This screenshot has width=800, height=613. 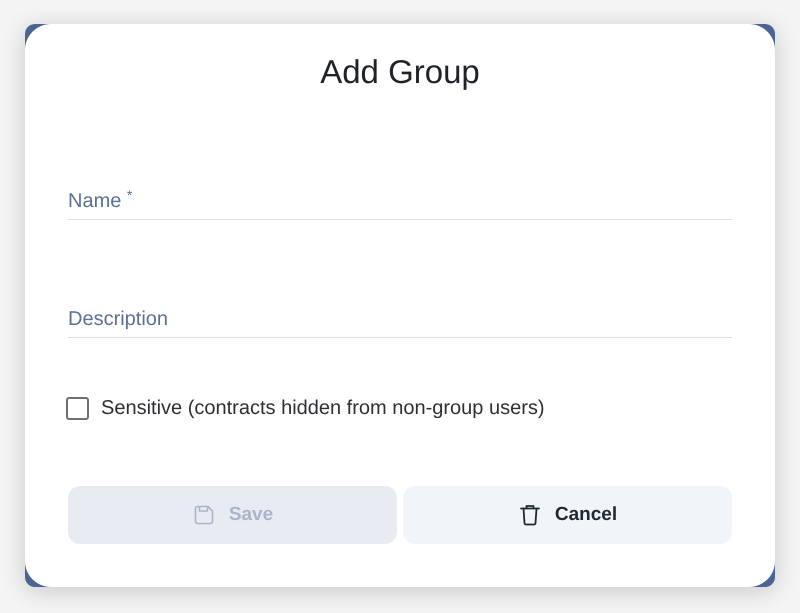 I want to click on text-field: Name $^{*}$, so click(x=400, y=204).